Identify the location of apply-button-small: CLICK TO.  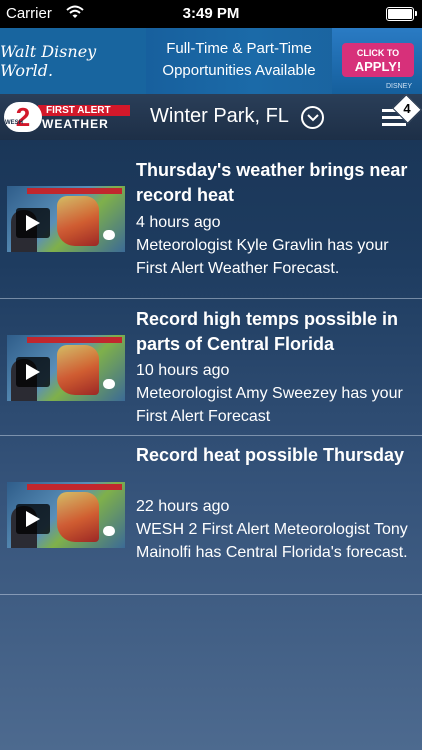
(378, 53).